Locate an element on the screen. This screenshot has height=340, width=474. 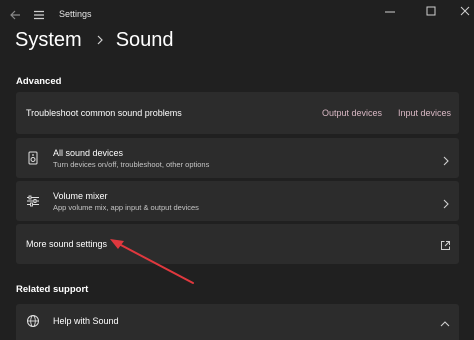
chevron-up-icon is located at coordinates (445, 321).